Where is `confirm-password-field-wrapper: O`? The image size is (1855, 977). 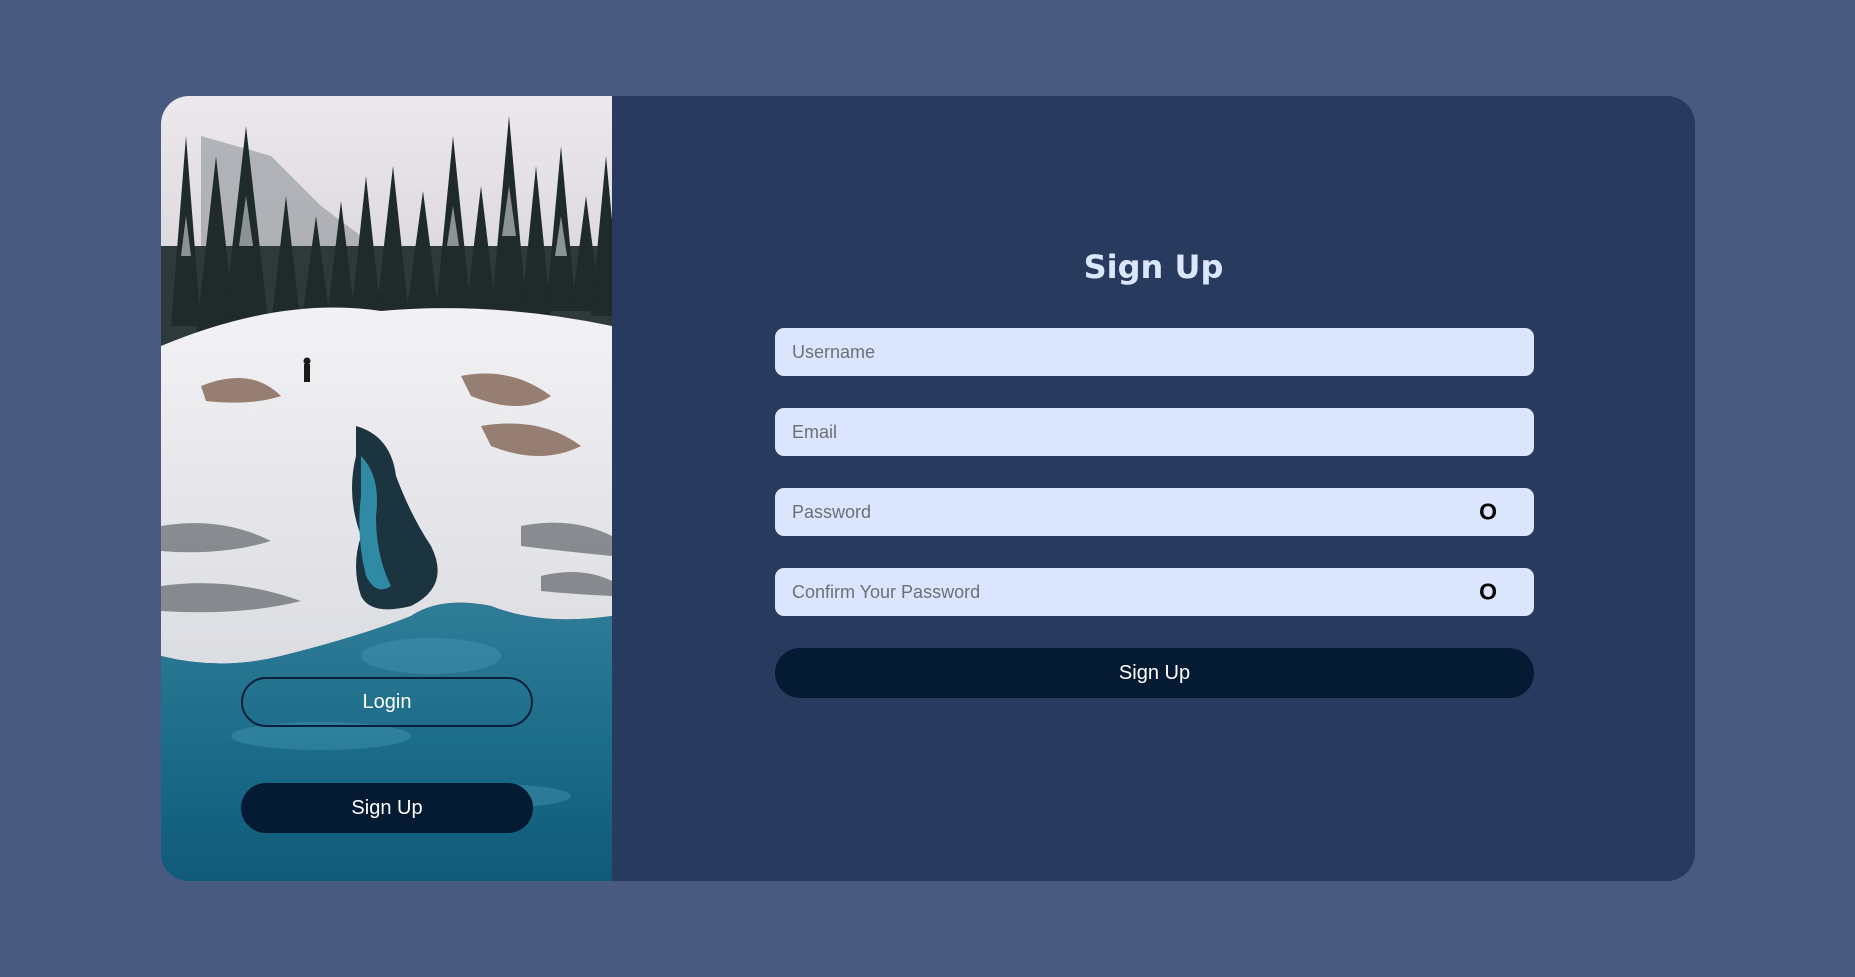
confirm-password-field-wrapper: O is located at coordinates (1154, 592).